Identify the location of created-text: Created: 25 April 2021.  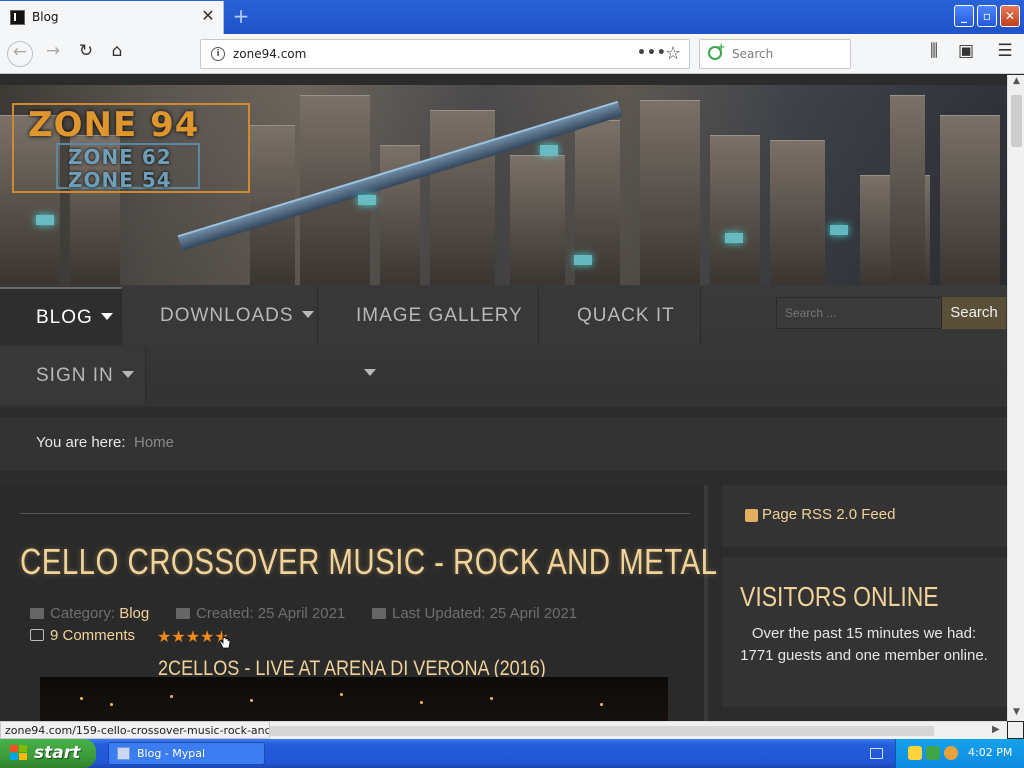
(271, 613).